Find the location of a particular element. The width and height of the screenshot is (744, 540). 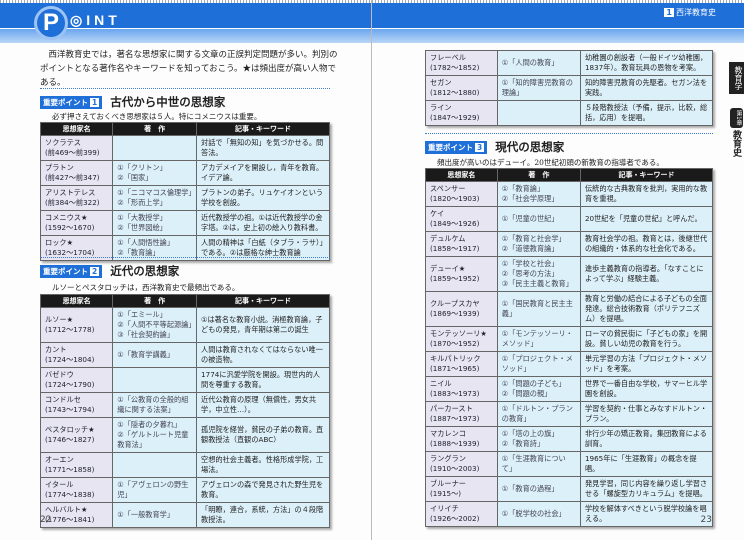

works-cell: ①「教育と社会学」 ②「道徳教育論」 is located at coordinates (538, 244).